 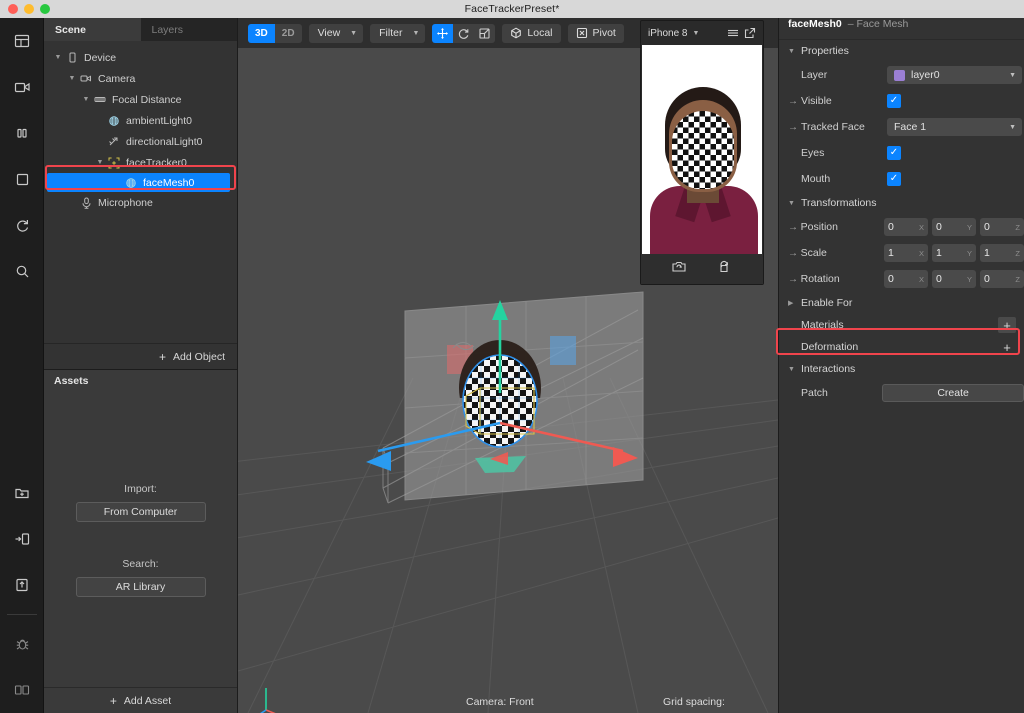 I want to click on device-preview: iPhone 8 ▼, so click(x=702, y=152).